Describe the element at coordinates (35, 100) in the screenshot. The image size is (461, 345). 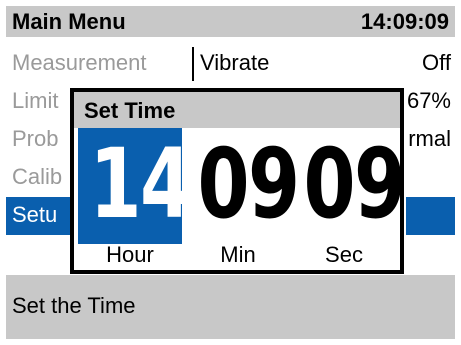
I see `menu-item-label: Limit` at that location.